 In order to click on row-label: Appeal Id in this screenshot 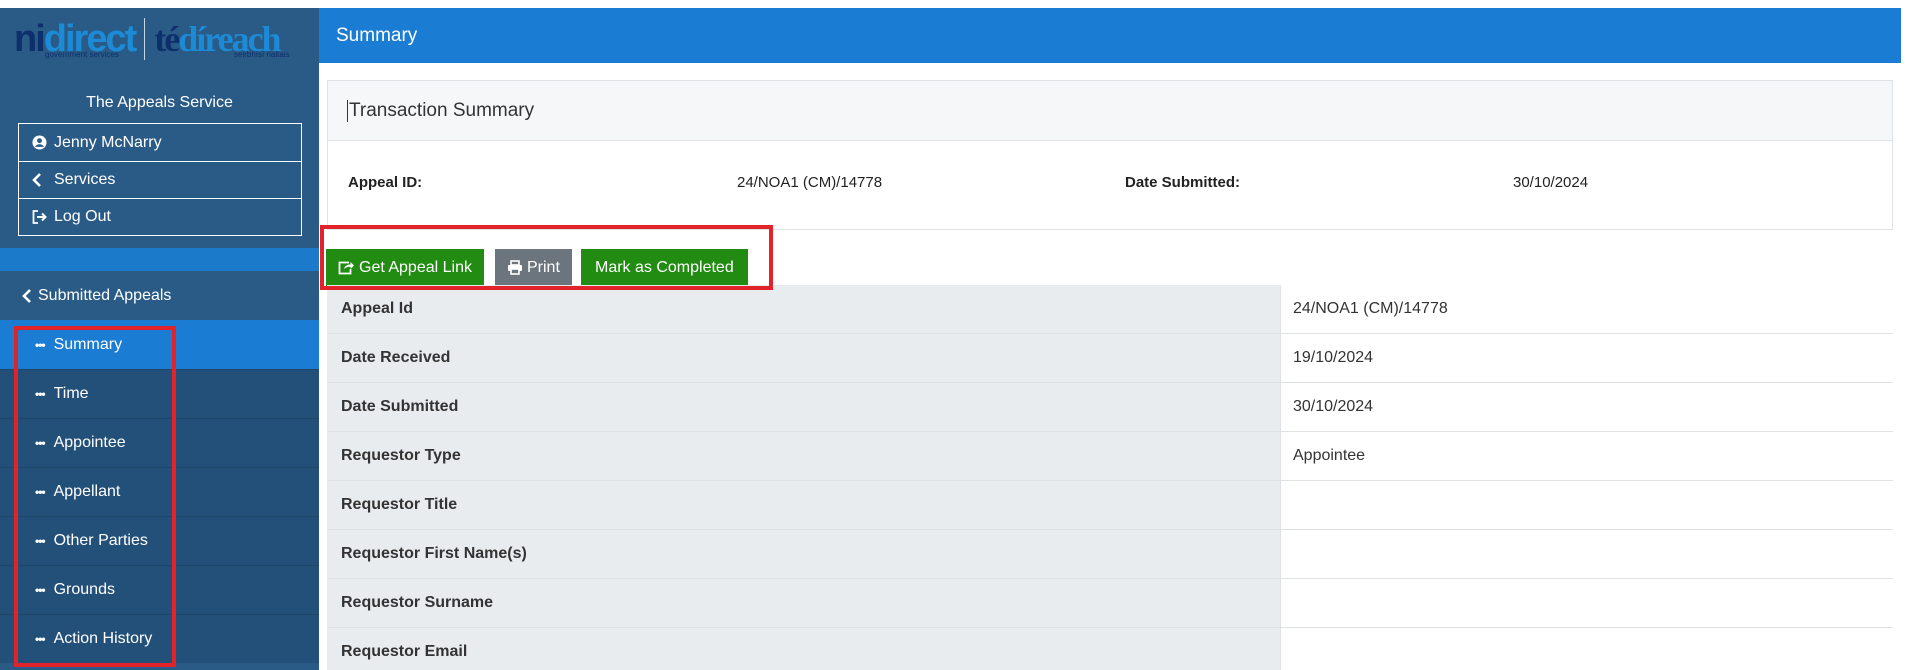, I will do `click(804, 309)`.